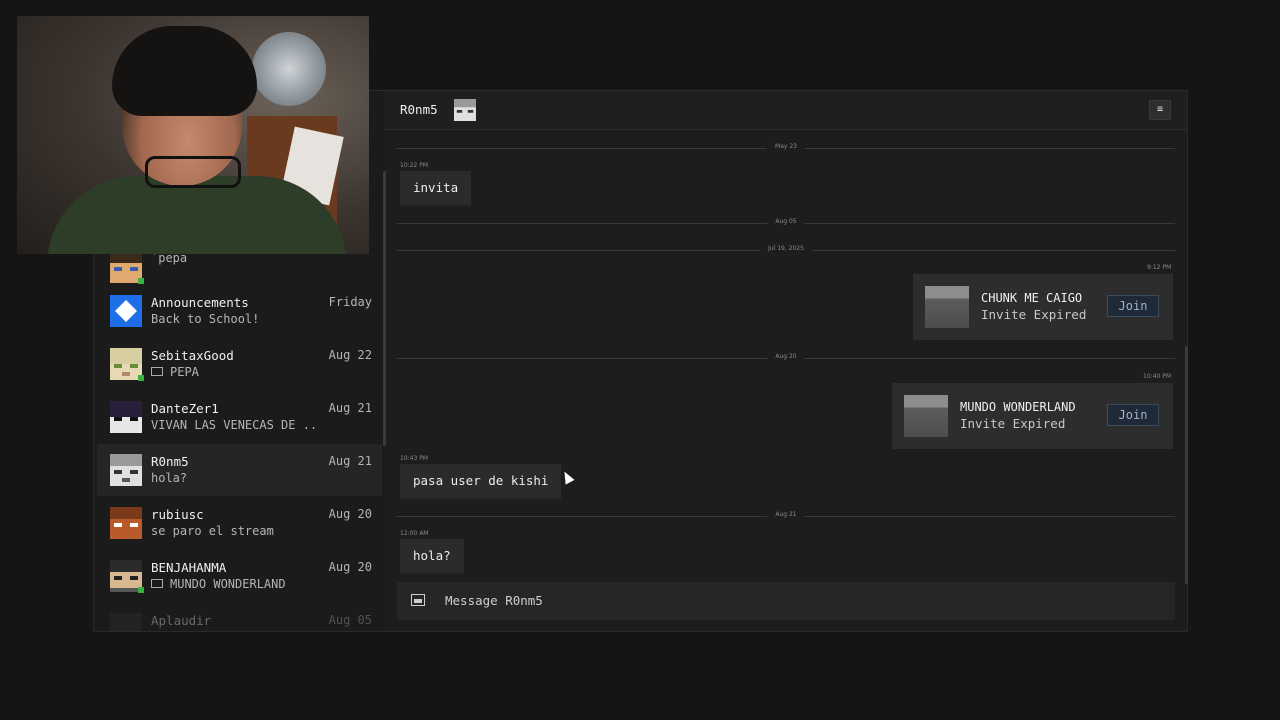 Image resolution: width=1280 pixels, height=720 pixels. Describe the element at coordinates (177, 514) in the screenshot. I see `conversation-name: rubiusc` at that location.